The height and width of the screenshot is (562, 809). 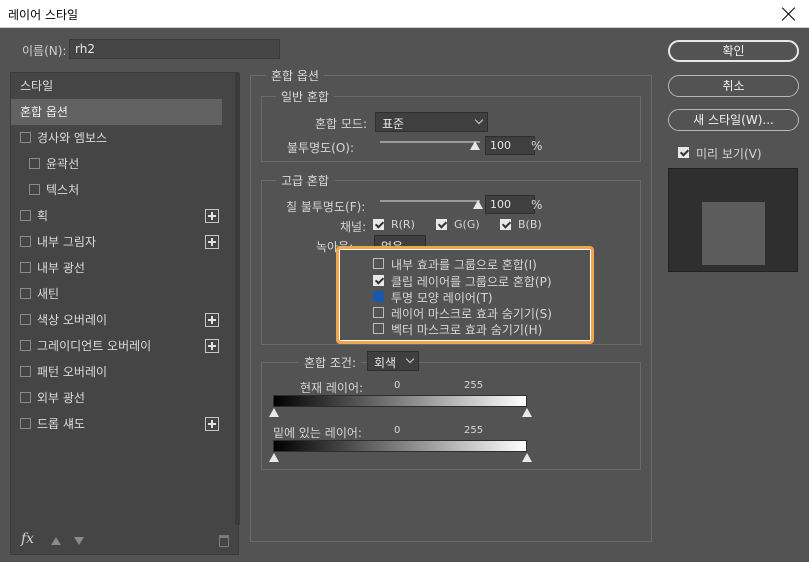 I want to click on list-item-label: 새틴, so click(x=48, y=294).